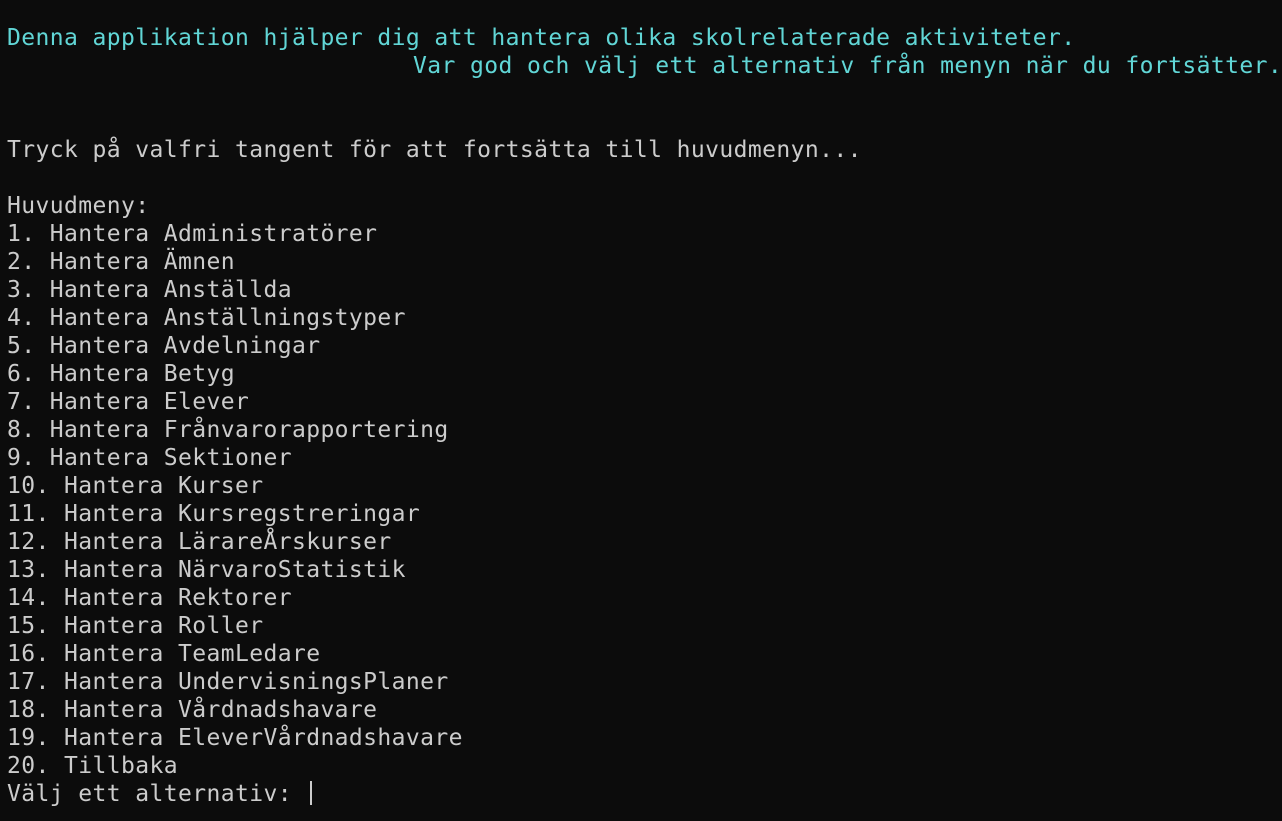 The height and width of the screenshot is (821, 1282). Describe the element at coordinates (149, 458) in the screenshot. I see `menu-item: 9. Hantera Sektioner` at that location.